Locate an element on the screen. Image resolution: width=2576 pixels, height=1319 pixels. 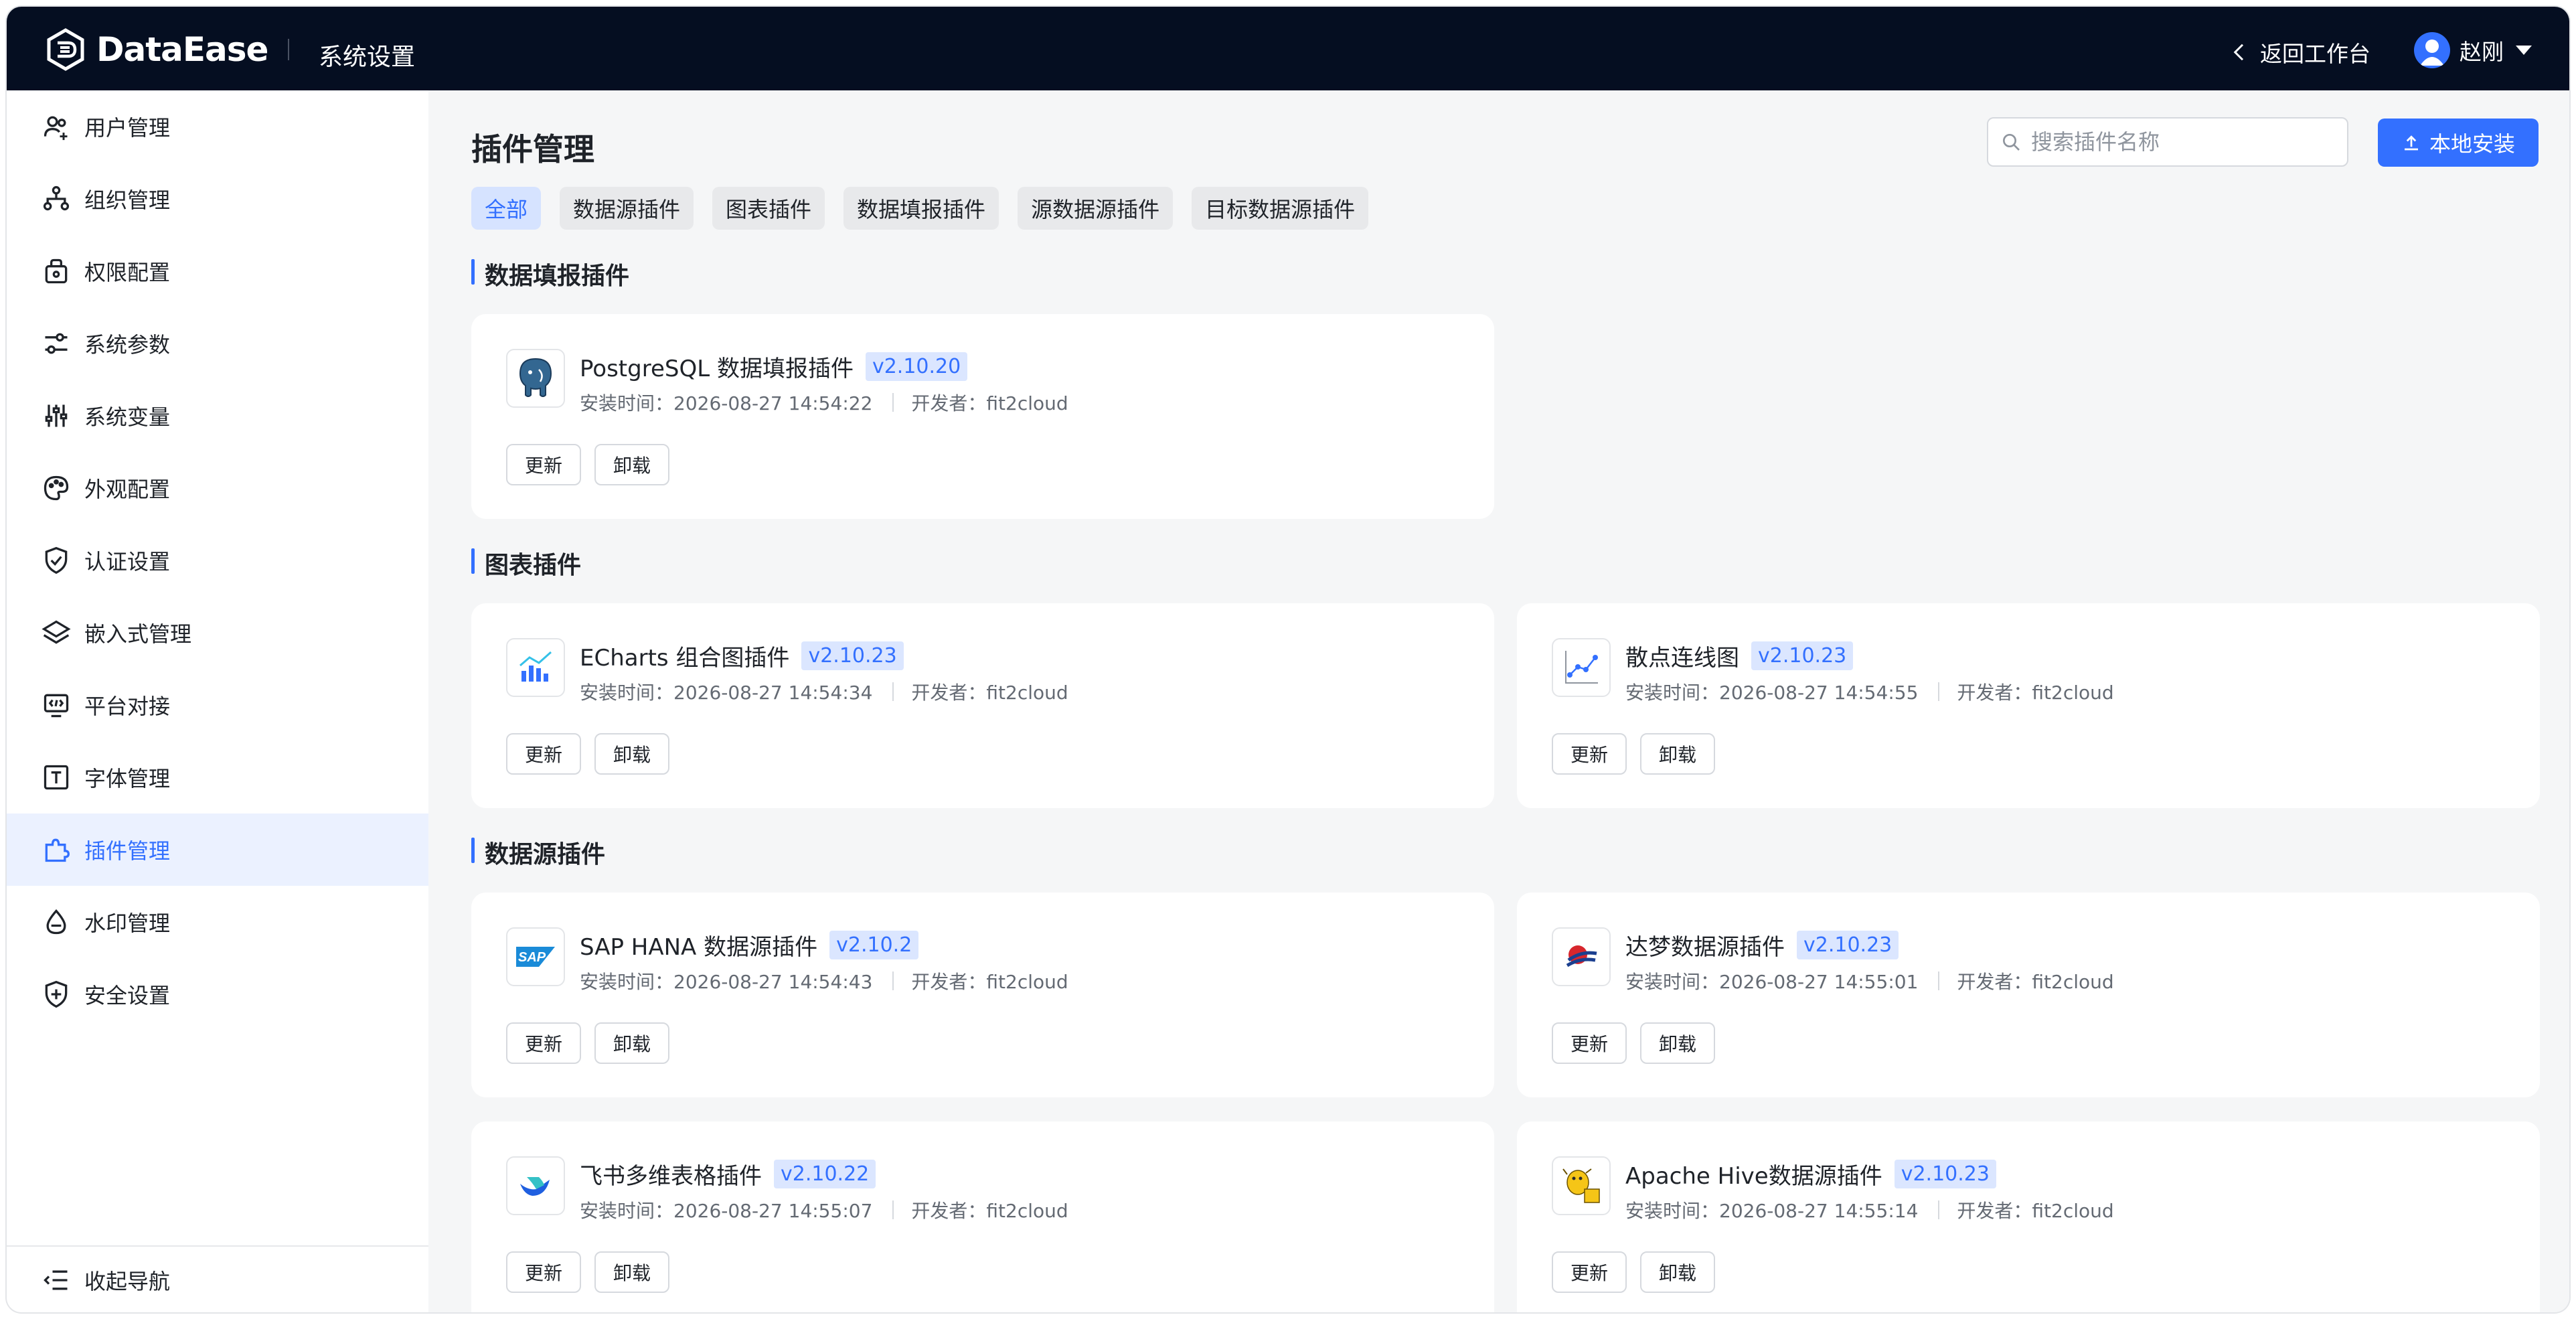
sidebar-item-watermark: 水印管理 is located at coordinates (218, 922).